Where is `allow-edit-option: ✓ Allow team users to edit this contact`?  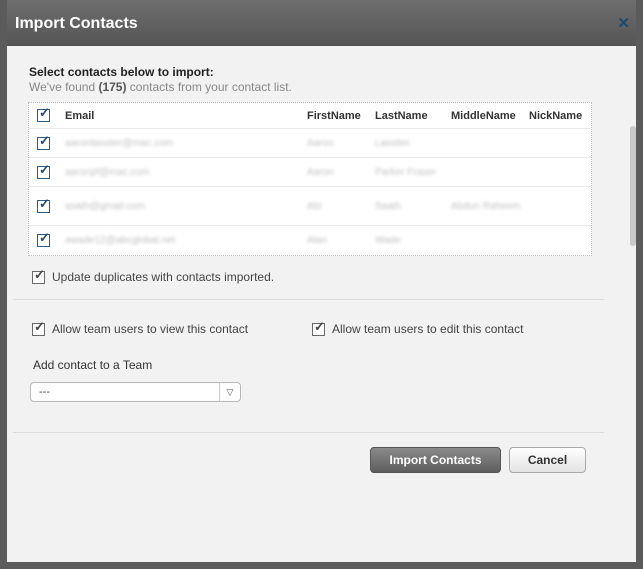 allow-edit-option: ✓ Allow team users to edit this contact is located at coordinates (418, 327).